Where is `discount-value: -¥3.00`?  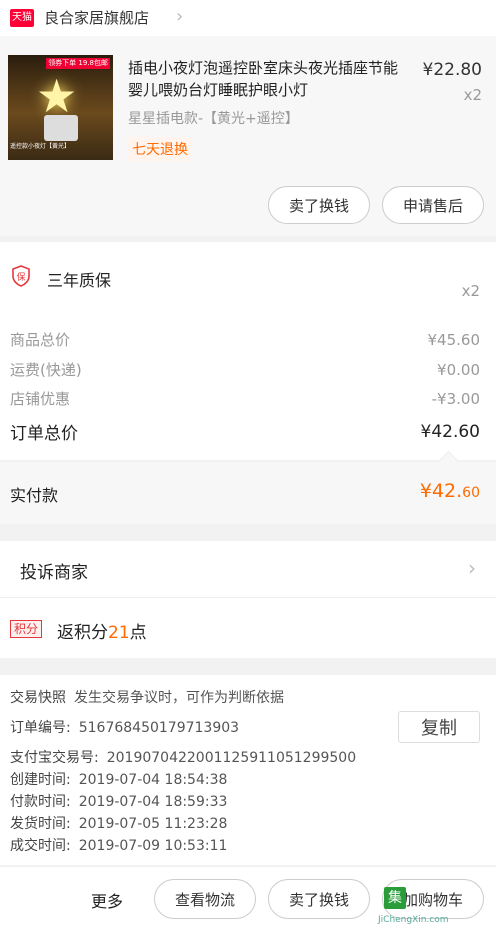 discount-value: -¥3.00 is located at coordinates (455, 398).